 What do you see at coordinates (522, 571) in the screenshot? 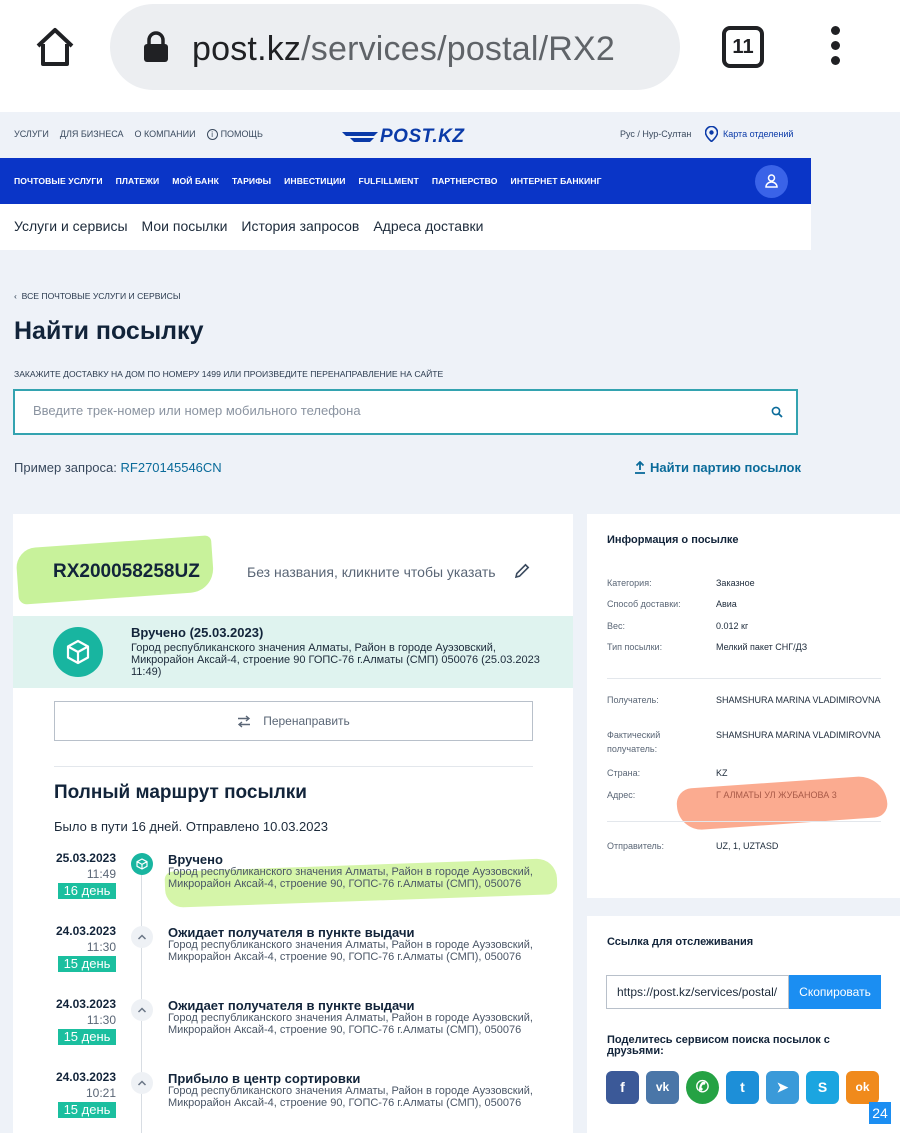
I see `edit-pencil-icon` at bounding box center [522, 571].